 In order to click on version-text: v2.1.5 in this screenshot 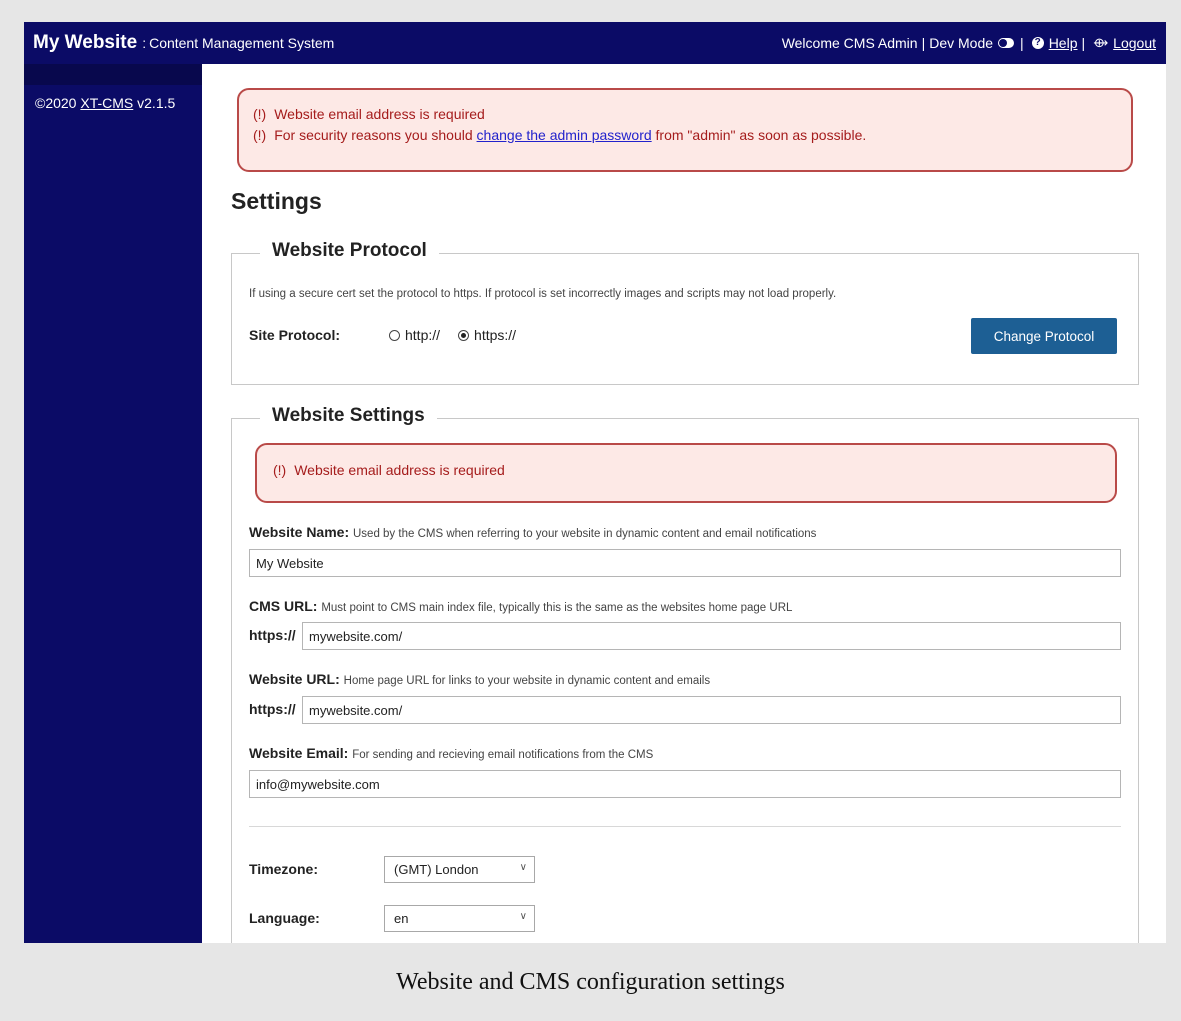, I will do `click(156, 103)`.